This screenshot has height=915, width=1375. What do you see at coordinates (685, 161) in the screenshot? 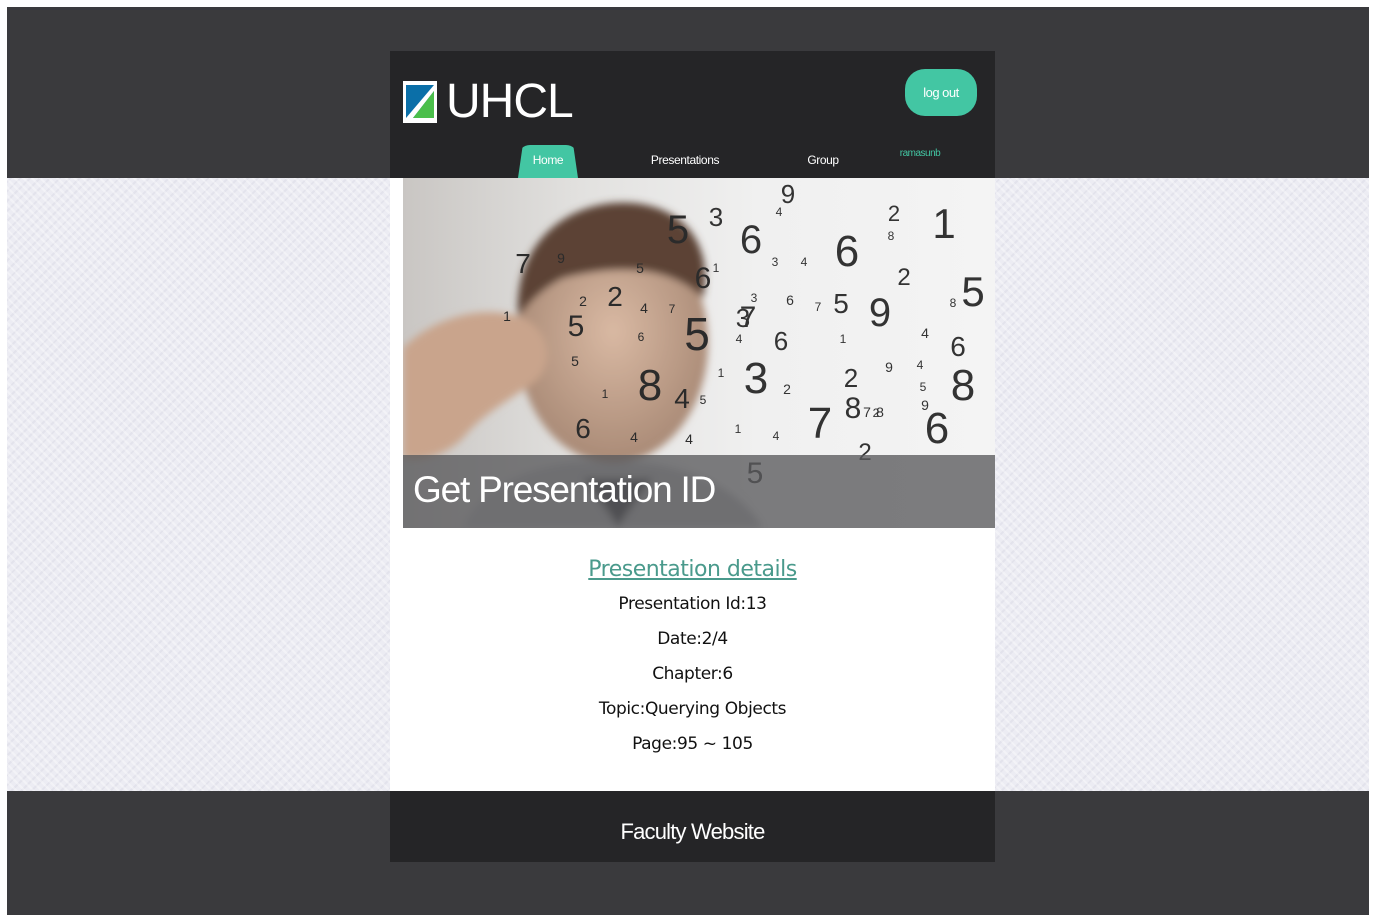
I see `nav-tab-presentations: Presentations` at bounding box center [685, 161].